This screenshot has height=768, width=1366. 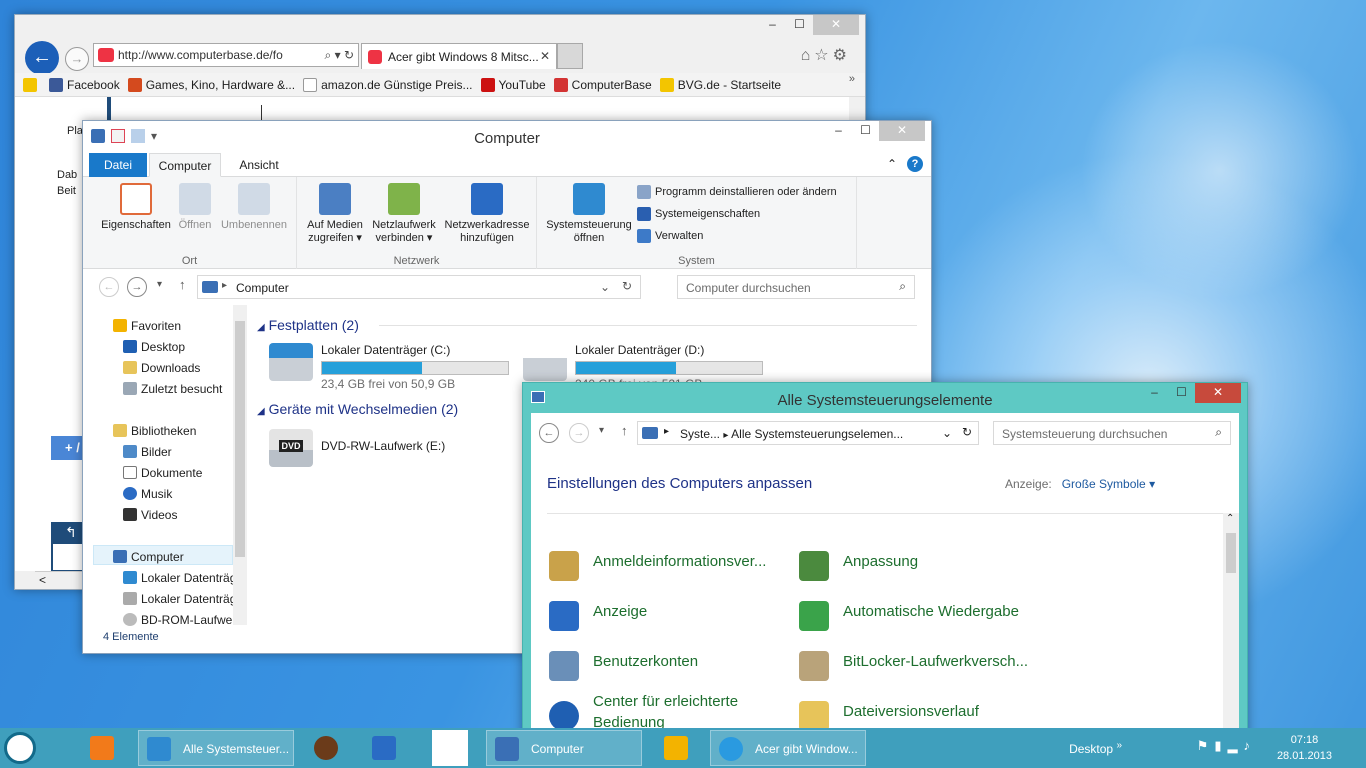 I want to click on favorites-star-icon, so click(x=32, y=84).